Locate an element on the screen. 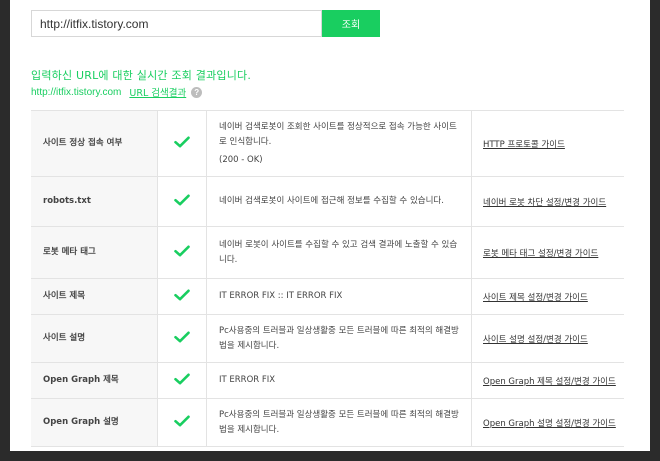 Image resolution: width=660 pixels, height=461 pixels. guide-cell: 로봇 메타 태그 설정/변경 가이드 is located at coordinates (547, 252).